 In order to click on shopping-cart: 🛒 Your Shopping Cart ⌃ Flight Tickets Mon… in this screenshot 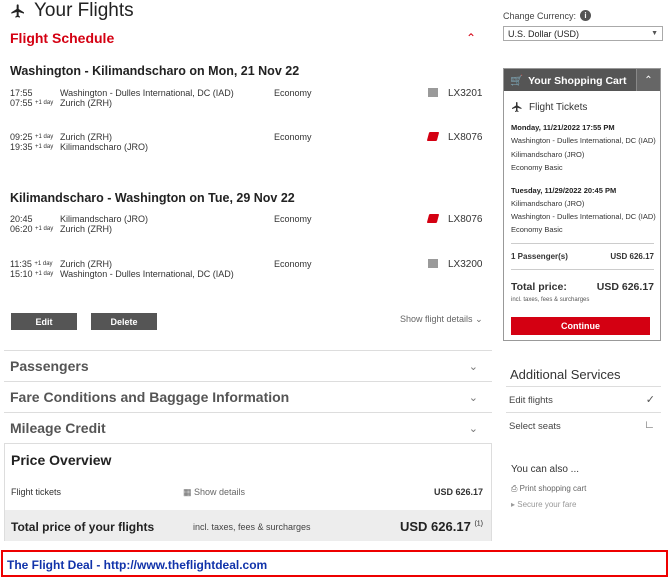, I will do `click(582, 204)`.